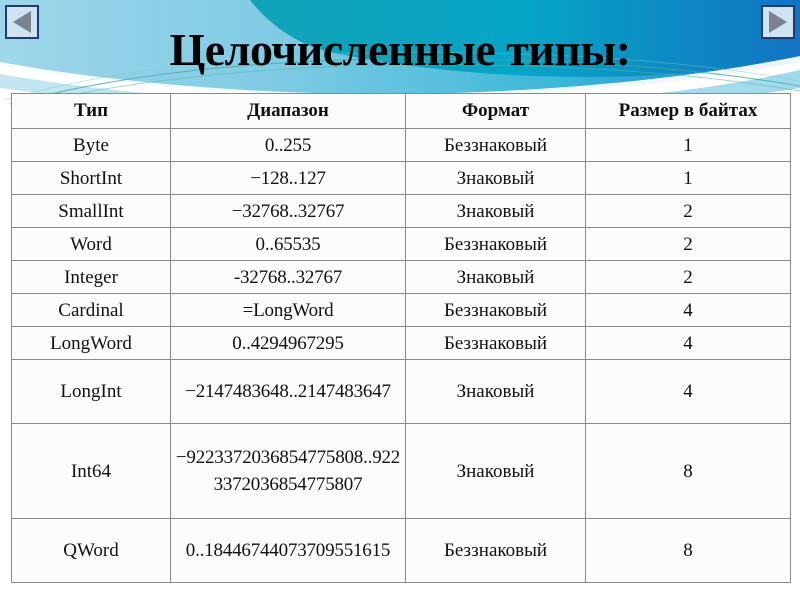 Image resolution: width=800 pixels, height=600 pixels. Describe the element at coordinates (288, 178) in the screenshot. I see `cell-range: −128..127` at that location.